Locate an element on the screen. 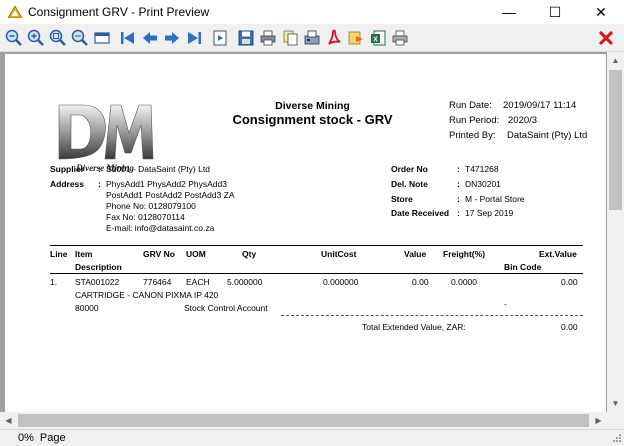  vertical-scrollbar: ▲ ▼ is located at coordinates (615, 232).